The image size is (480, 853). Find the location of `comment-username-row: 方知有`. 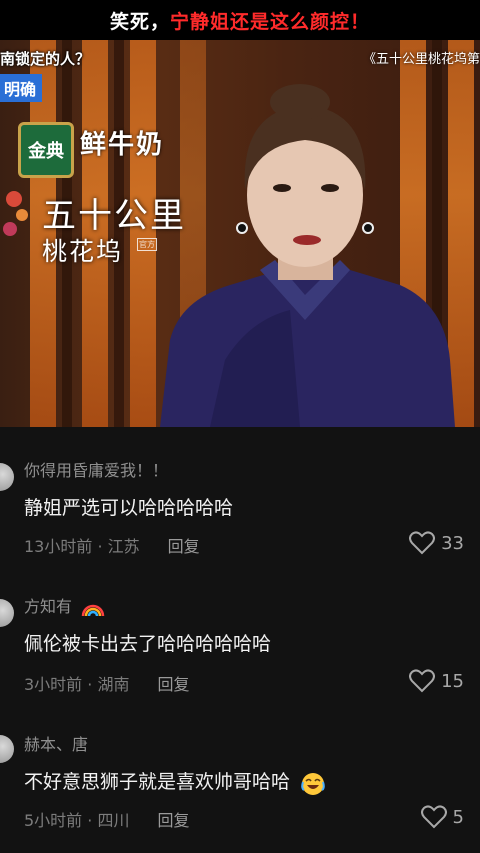

comment-username-row: 方知有 is located at coordinates (64, 605).